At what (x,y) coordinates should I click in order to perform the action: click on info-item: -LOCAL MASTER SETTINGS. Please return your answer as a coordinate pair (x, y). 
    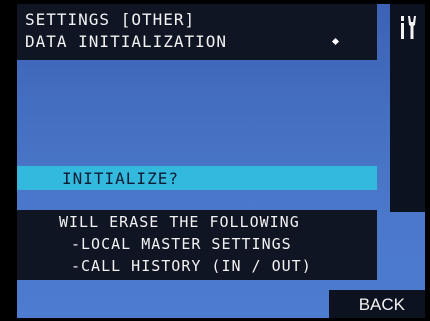
    Looking at the image, I should click on (181, 244).